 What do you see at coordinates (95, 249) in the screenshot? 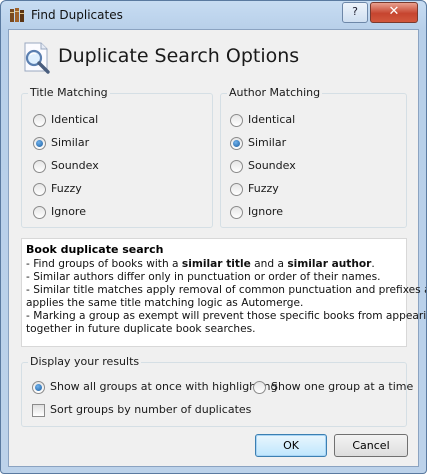
I see `description-heading: Book duplicate search` at bounding box center [95, 249].